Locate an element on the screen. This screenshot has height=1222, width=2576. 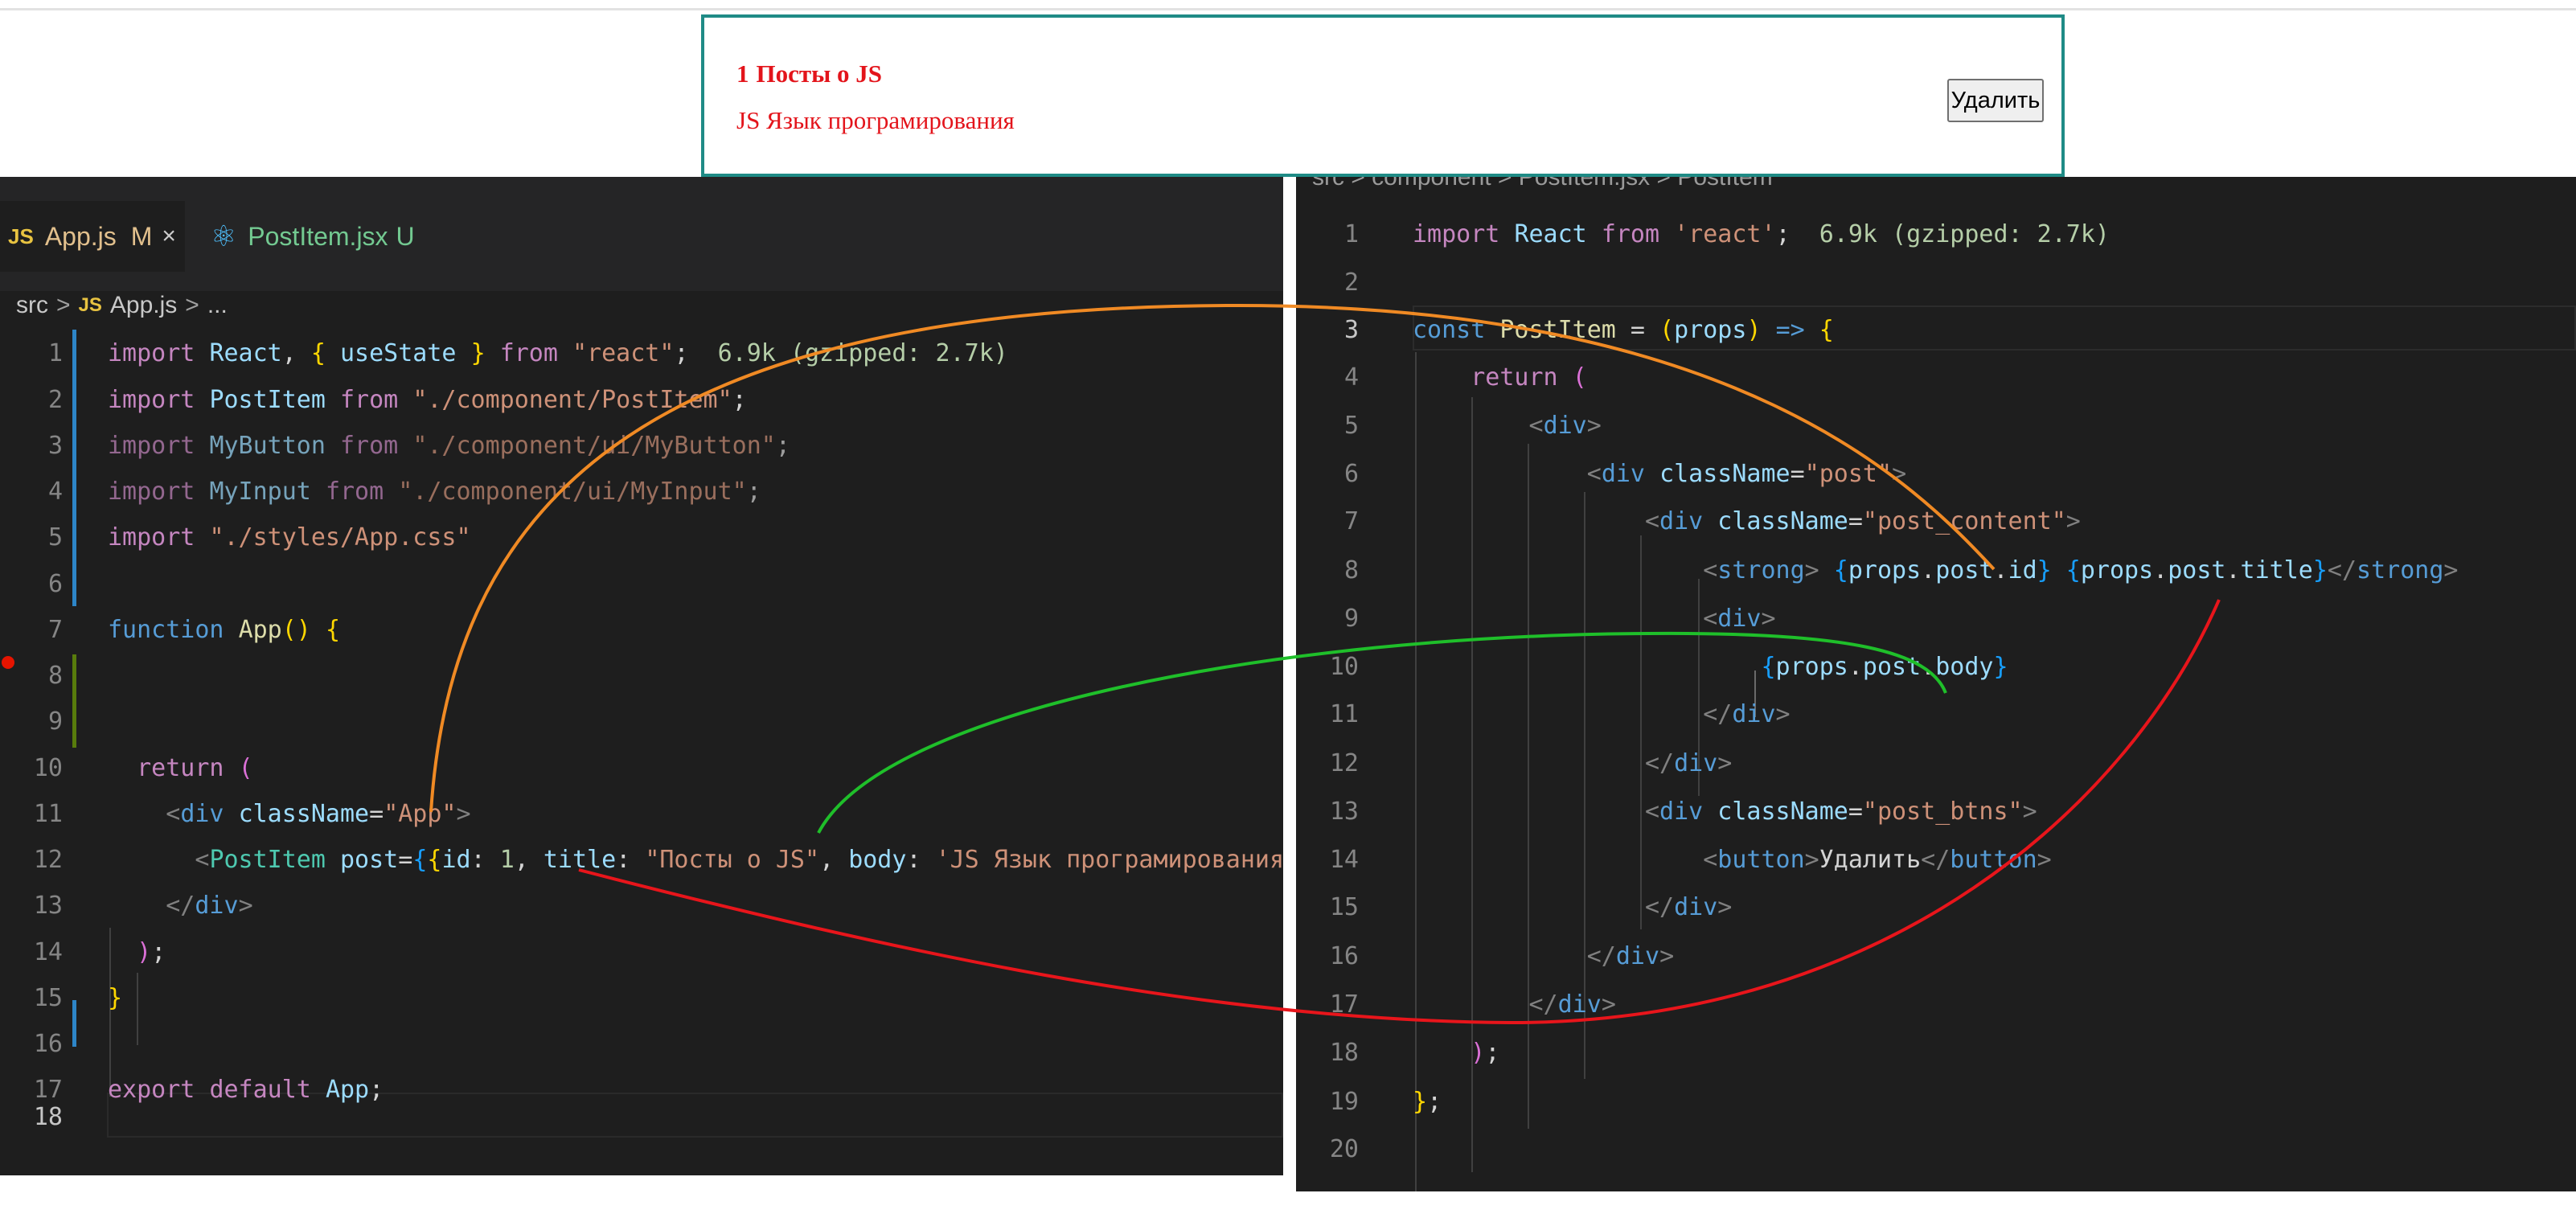
post-title: 1 Посты о JS is located at coordinates (812, 73).